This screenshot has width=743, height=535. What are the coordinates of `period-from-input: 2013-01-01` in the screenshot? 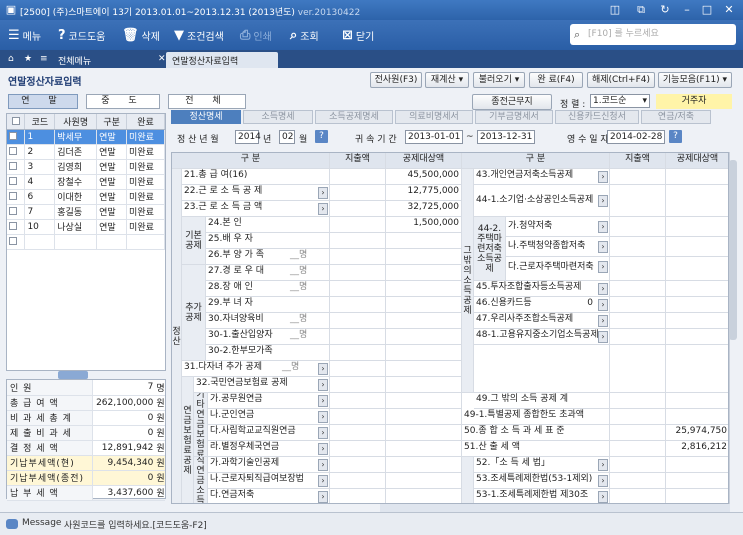 It's located at (434, 137).